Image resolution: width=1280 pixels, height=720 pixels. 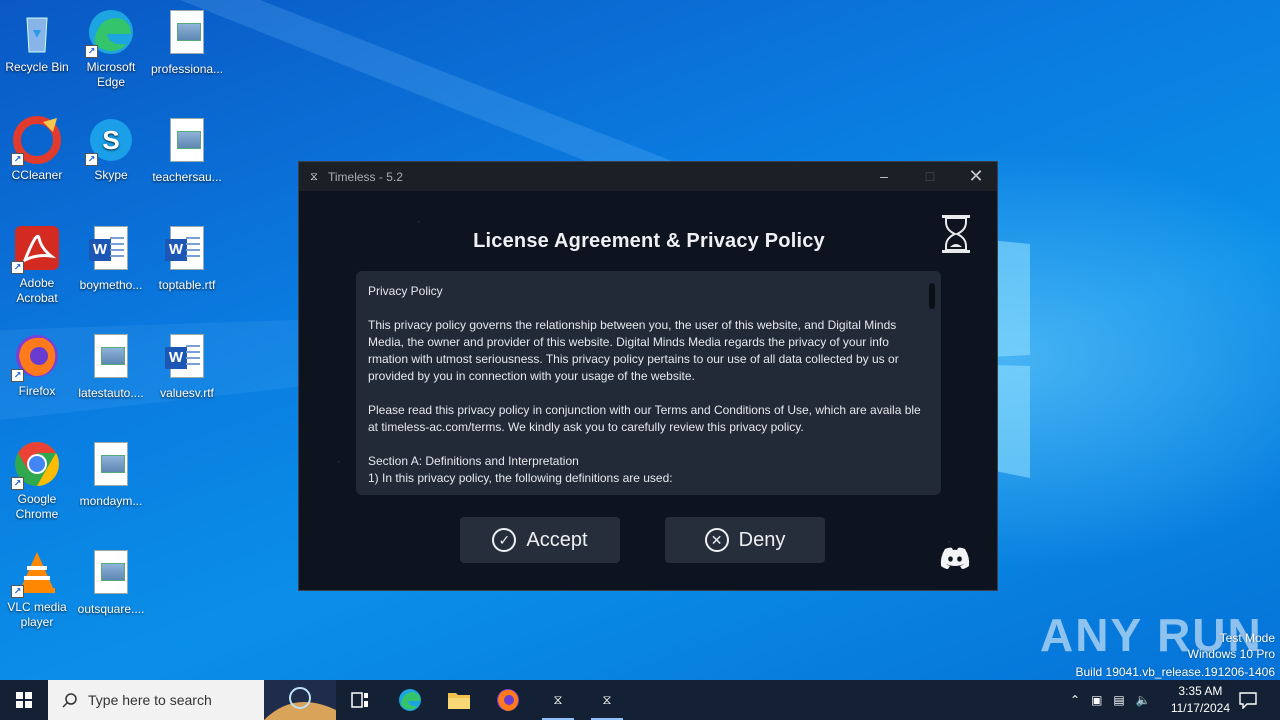 I want to click on taskbar-edge-button, so click(x=410, y=700).